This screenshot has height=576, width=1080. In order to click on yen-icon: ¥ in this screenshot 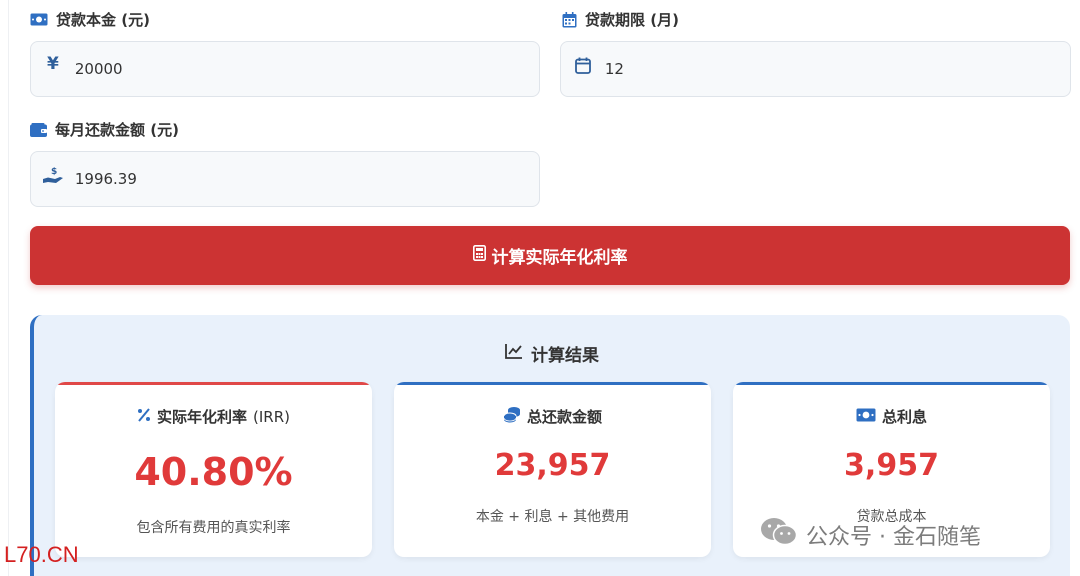, I will do `click(53, 64)`.